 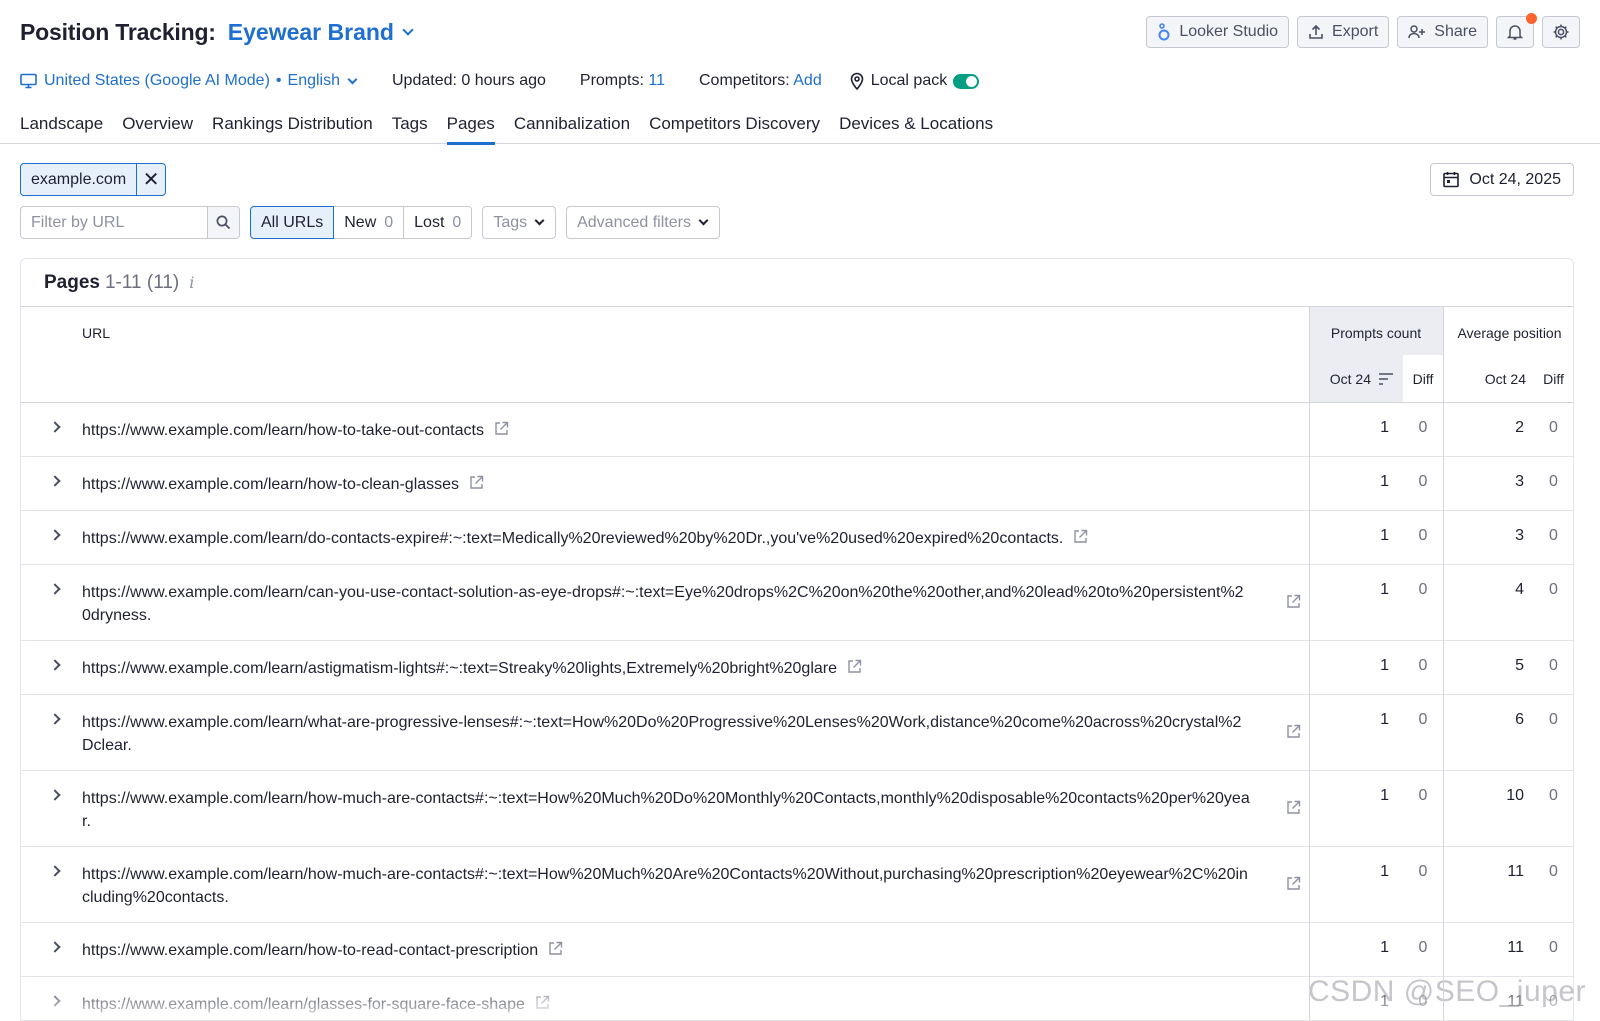 I want to click on tab-landscape: Landscape, so click(x=61, y=129).